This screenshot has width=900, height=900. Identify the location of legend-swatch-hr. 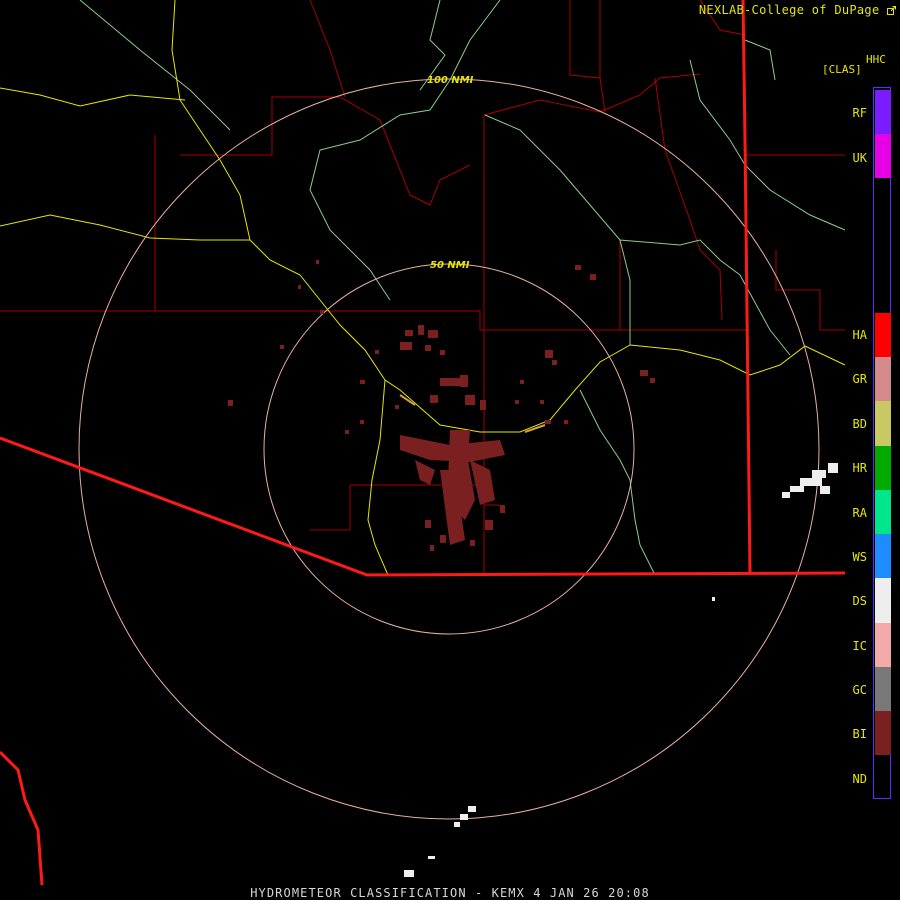
(883, 468).